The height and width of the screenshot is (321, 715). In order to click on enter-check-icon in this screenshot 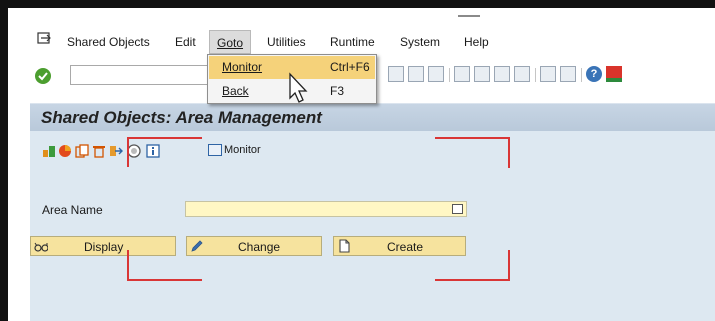, I will do `click(43, 76)`.